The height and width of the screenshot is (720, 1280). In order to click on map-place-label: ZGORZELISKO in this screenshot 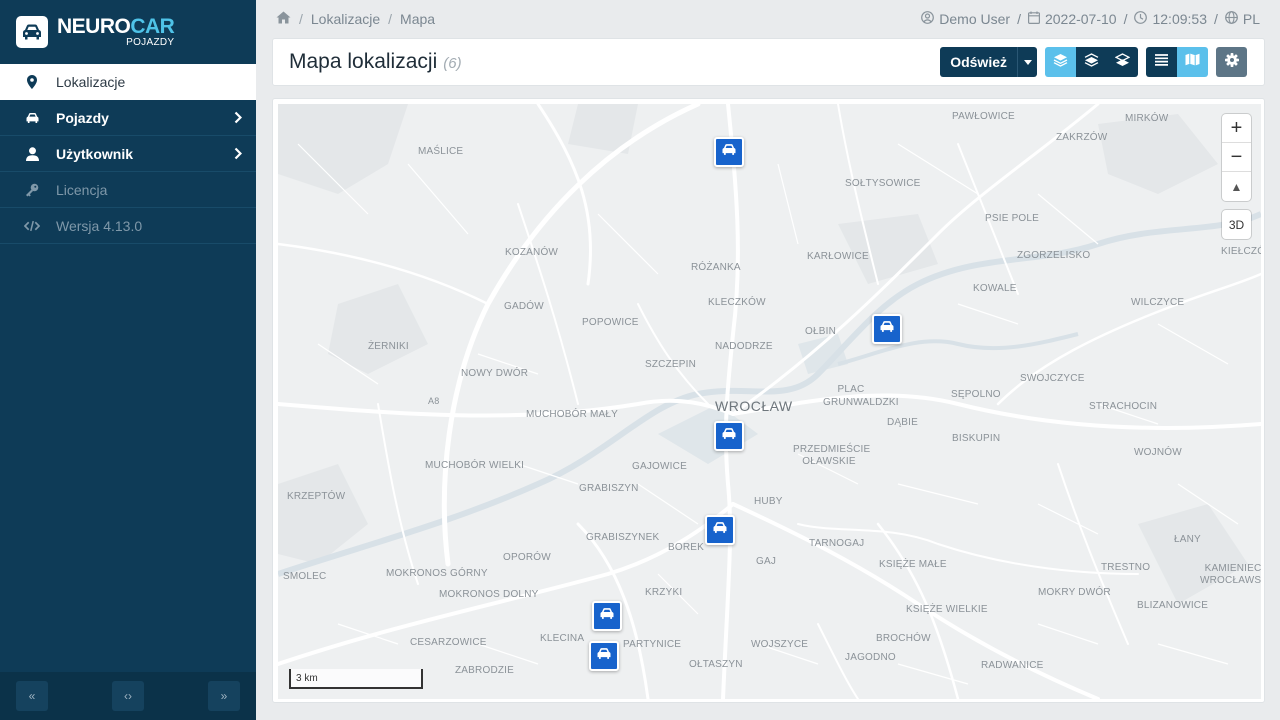, I will do `click(1054, 255)`.